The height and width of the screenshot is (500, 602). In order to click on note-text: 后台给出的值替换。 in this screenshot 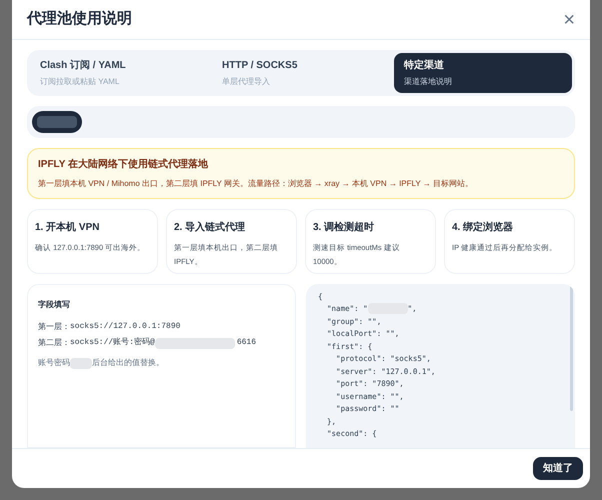, I will do `click(128, 363)`.